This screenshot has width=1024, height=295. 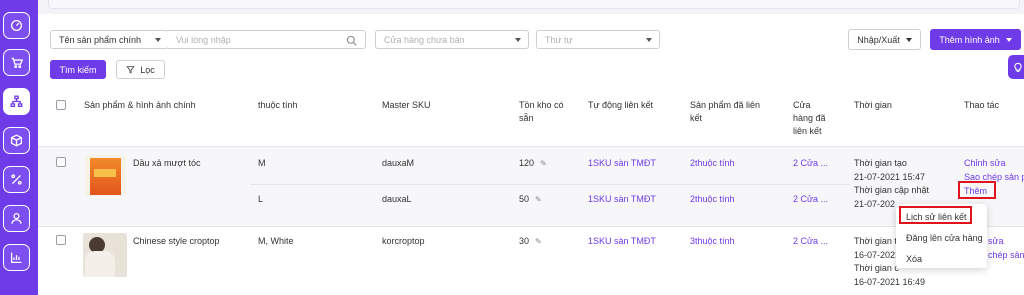 I want to click on created-time-label: Thời gian tạo, so click(x=880, y=163).